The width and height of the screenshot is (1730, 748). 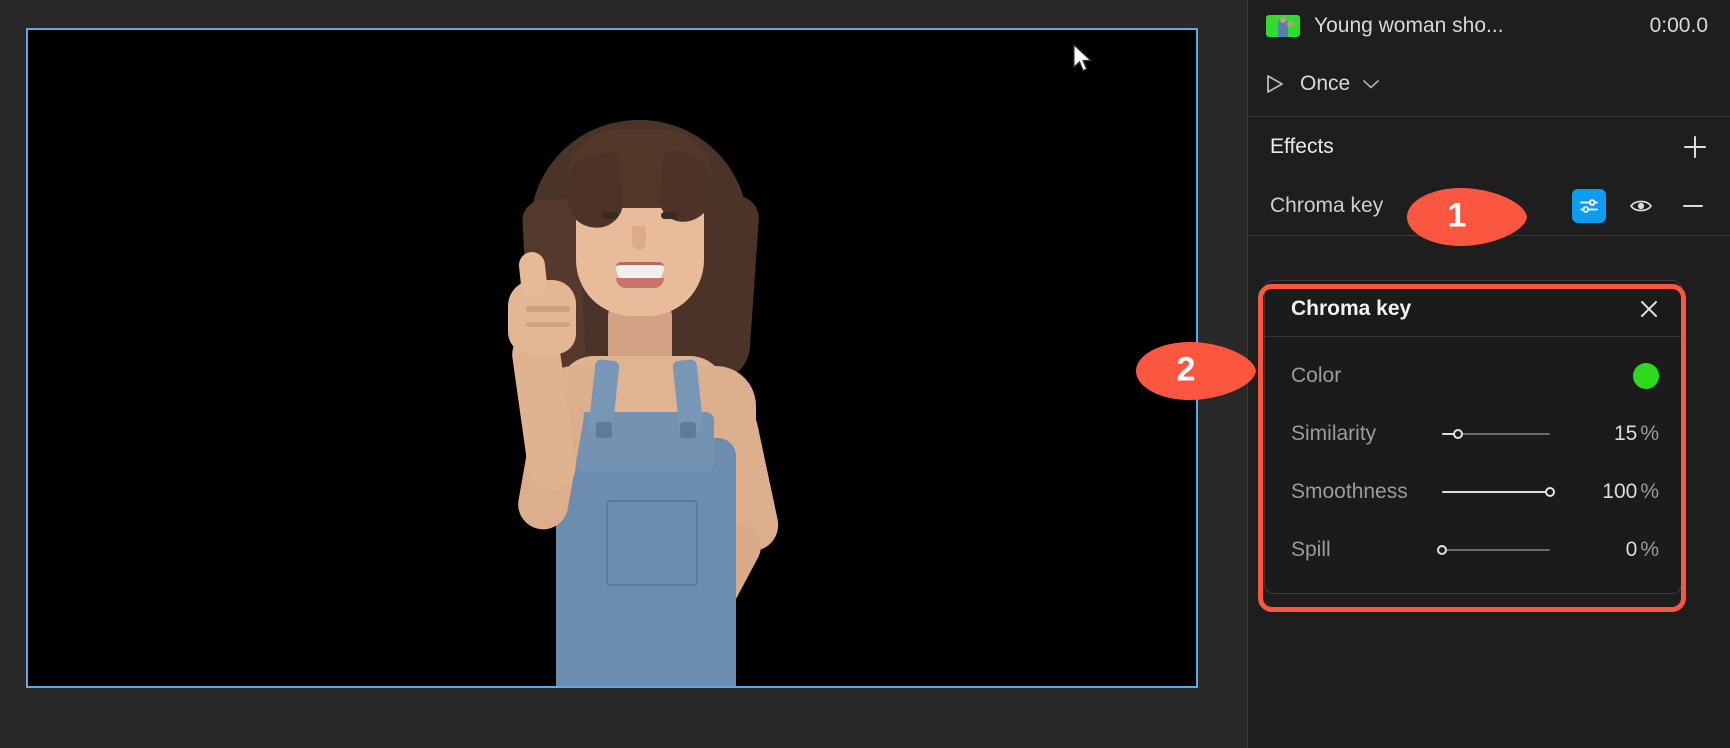 I want to click on property-row-color: Color, so click(x=1473, y=376).